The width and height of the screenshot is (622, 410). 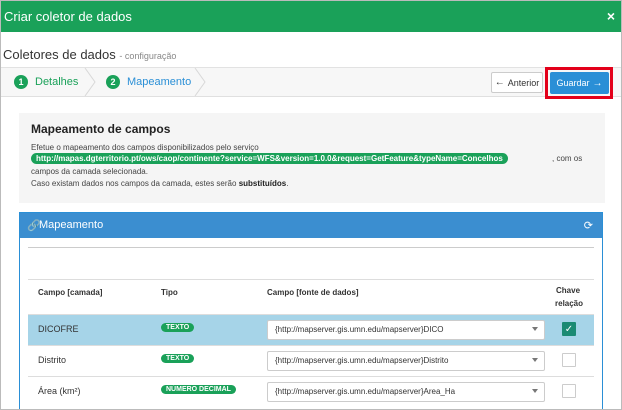 What do you see at coordinates (313, 292) in the screenshot?
I see `col-campo-fonte: Campo [fonte de dados]` at bounding box center [313, 292].